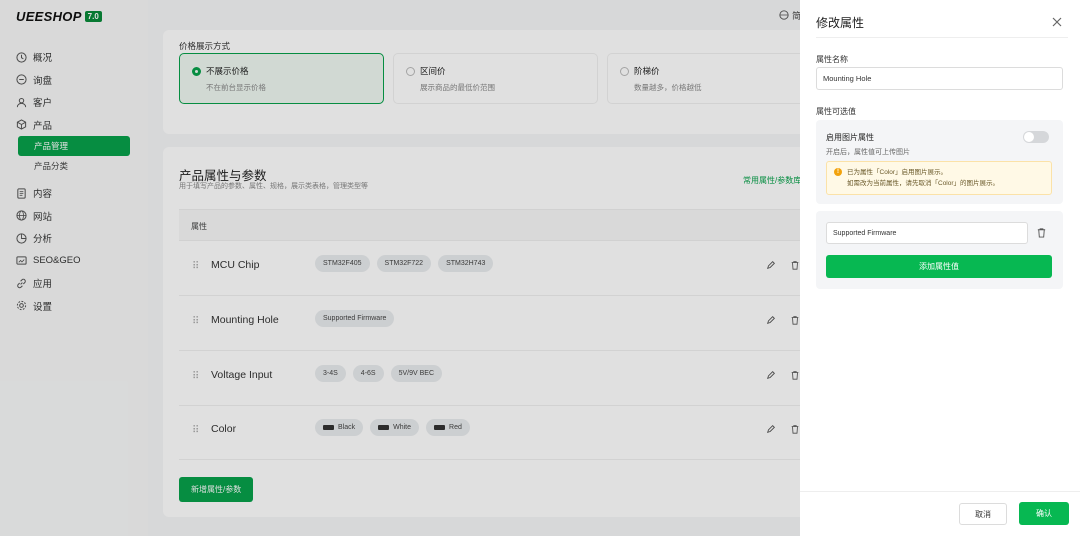  I want to click on attribute-values-label: 属性可选值, so click(836, 111).